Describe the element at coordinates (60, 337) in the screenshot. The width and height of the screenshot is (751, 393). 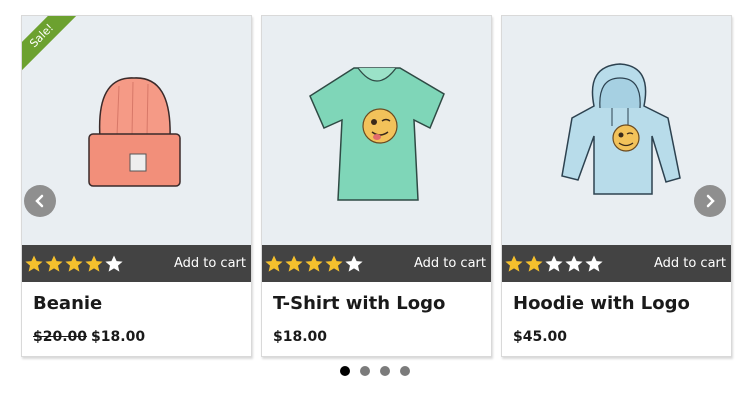
I see `original-price: $20.00` at that location.